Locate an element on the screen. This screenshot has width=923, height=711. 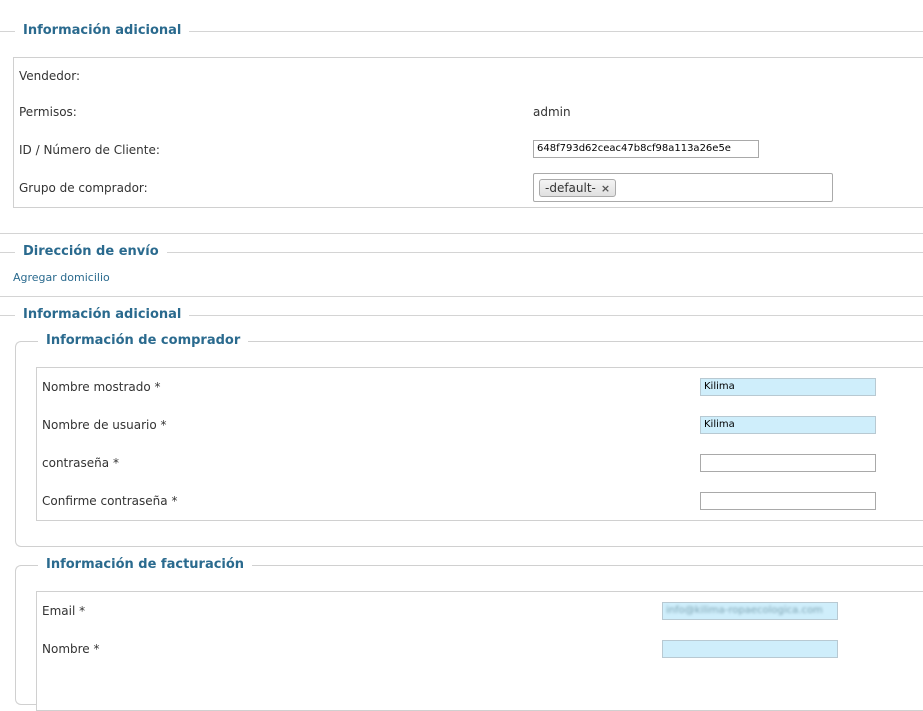
billing-info-header: Información de facturación is located at coordinates (476, 565).